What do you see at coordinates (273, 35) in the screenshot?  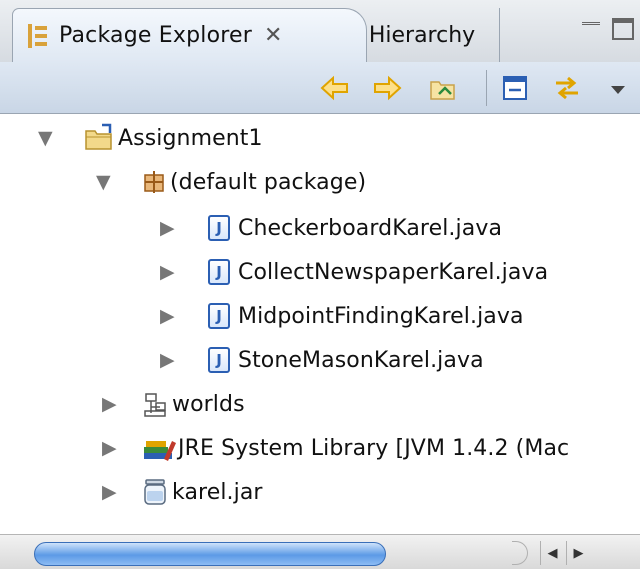 I see `close-icon: ✕` at bounding box center [273, 35].